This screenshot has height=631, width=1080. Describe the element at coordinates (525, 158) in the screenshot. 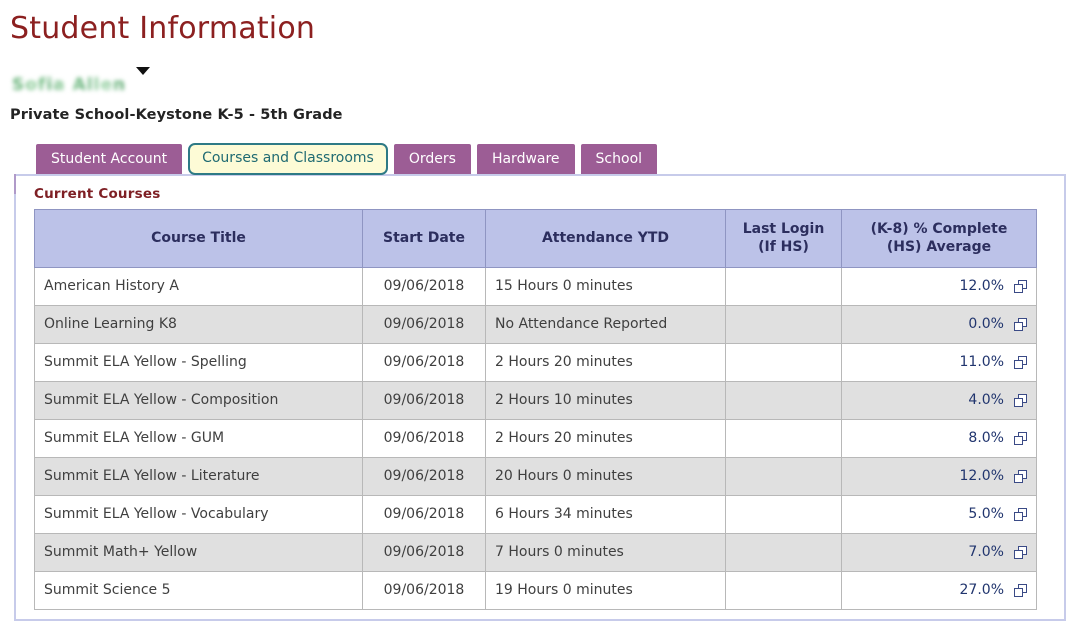

I see `tab-hardware: Hardware` at that location.